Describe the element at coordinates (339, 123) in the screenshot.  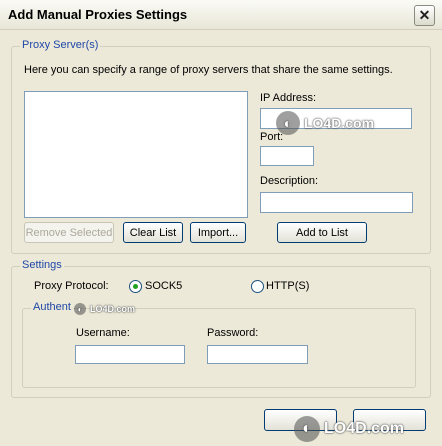
I see `watermark-text: LO4D.com` at that location.